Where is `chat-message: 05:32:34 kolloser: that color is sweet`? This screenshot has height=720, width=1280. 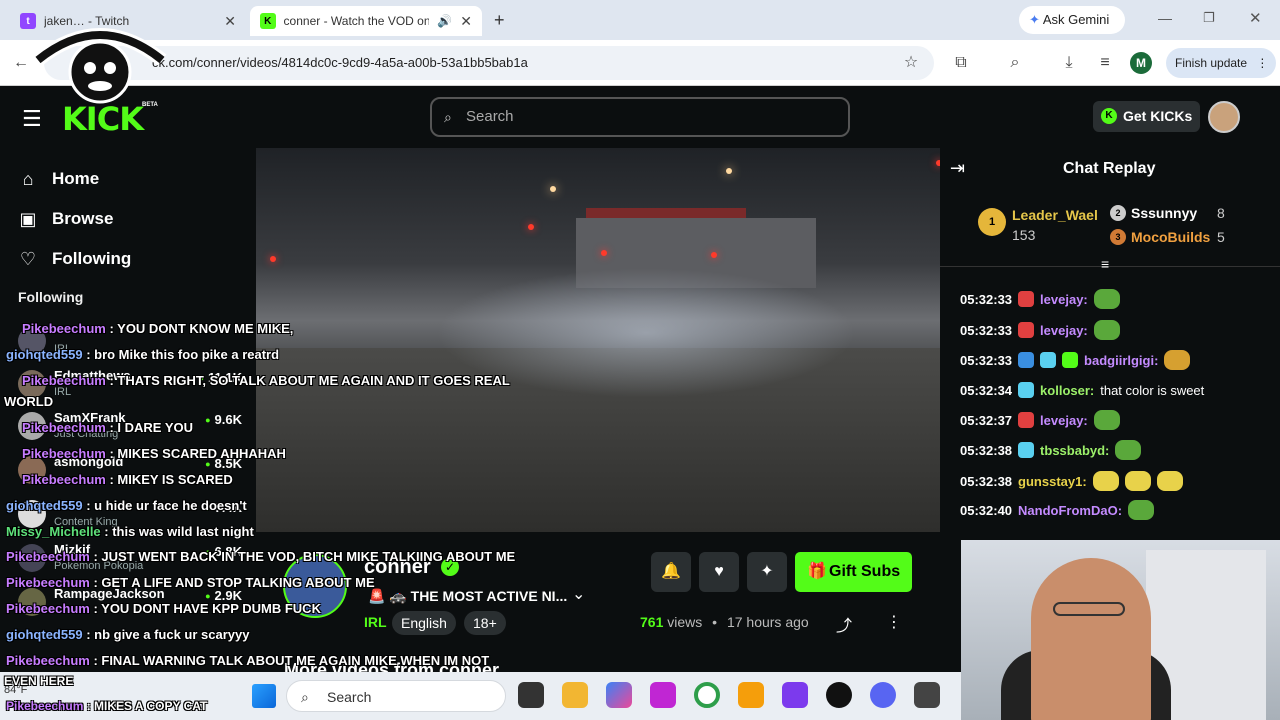
chat-message: 05:32:34 kolloser: that color is sweet is located at coordinates (1082, 390).